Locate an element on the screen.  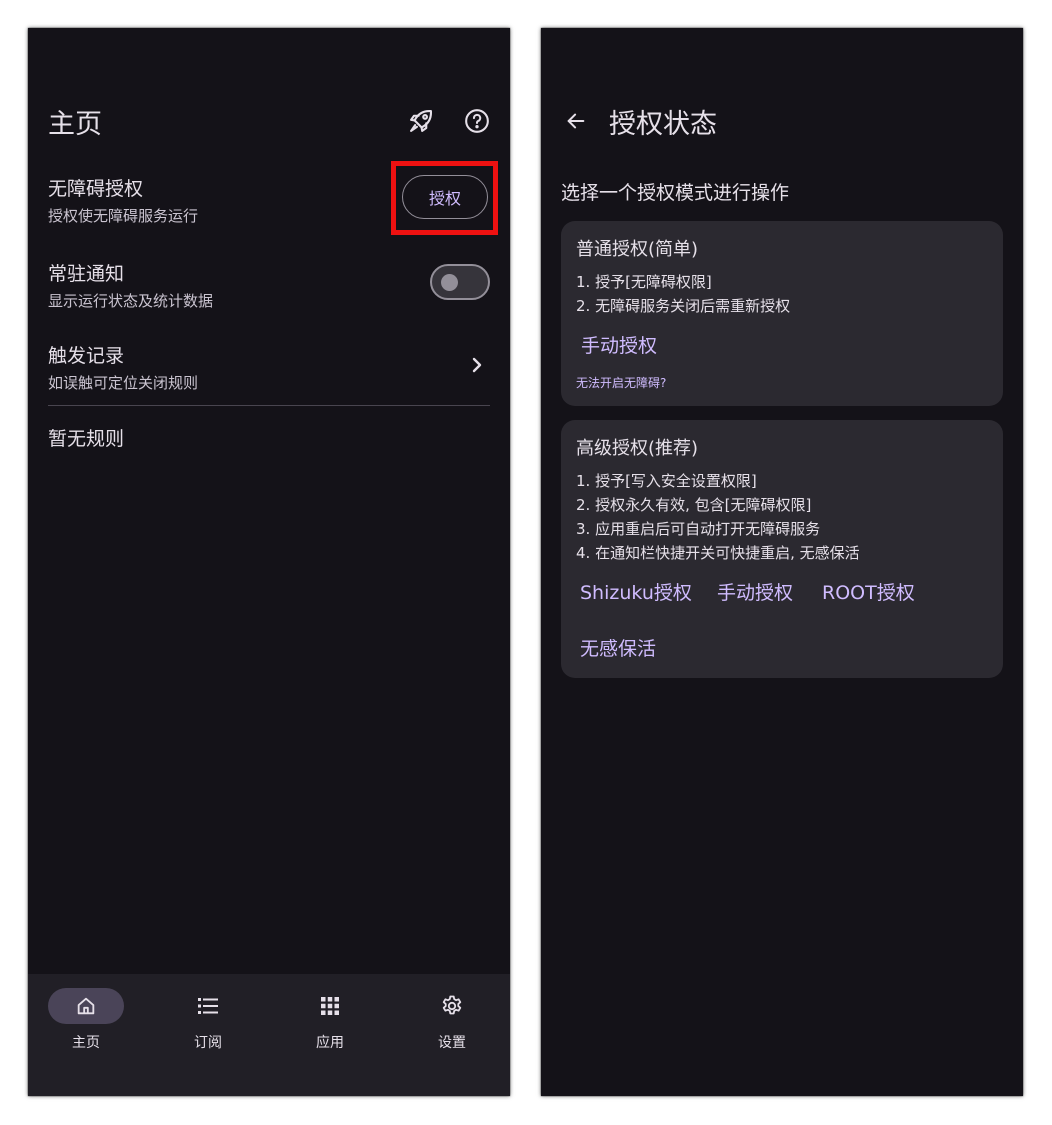
nav-item-settings: 设置 is located at coordinates (452, 1035).